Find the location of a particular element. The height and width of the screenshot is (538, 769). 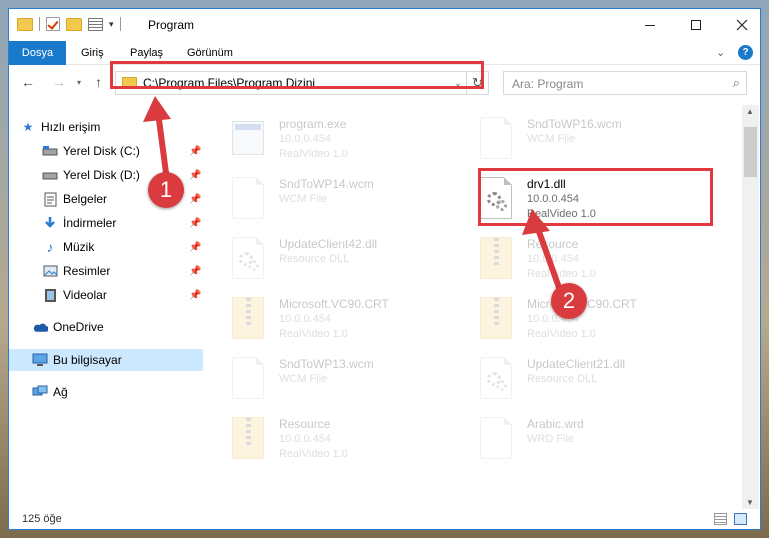

documents-icon is located at coordinates (50, 199).